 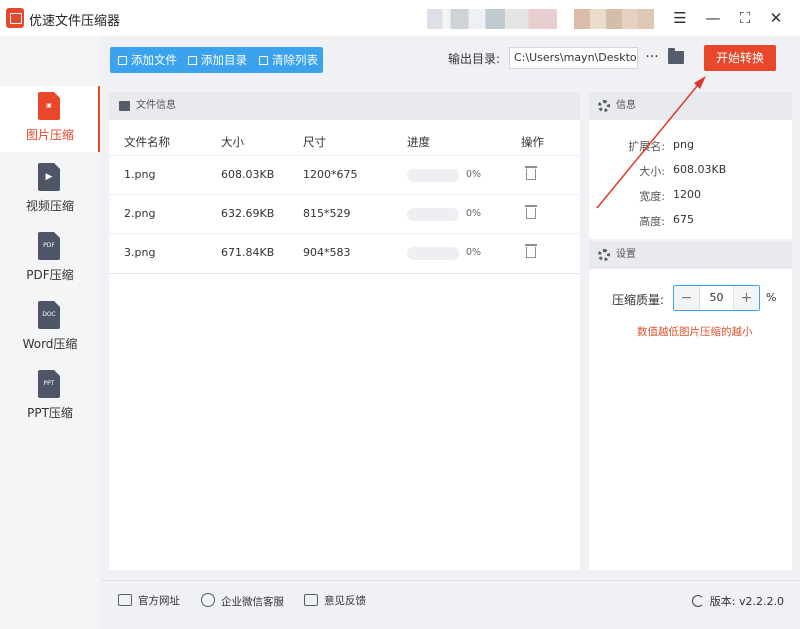 I want to click on settings-title: 设置, so click(x=626, y=254).